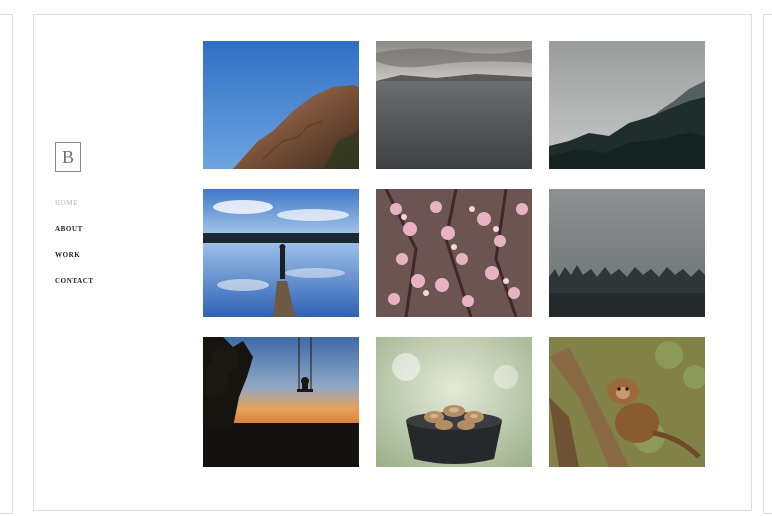  I want to click on logo: B, so click(68, 157).